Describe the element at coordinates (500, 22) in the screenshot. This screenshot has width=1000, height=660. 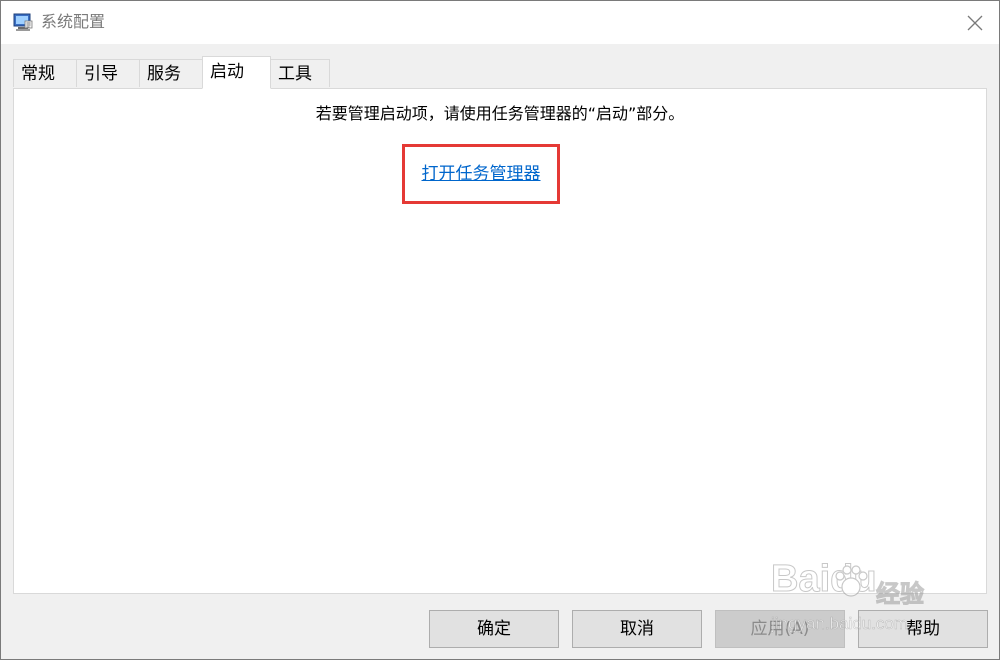
I see `title-bar: 系统配置` at that location.